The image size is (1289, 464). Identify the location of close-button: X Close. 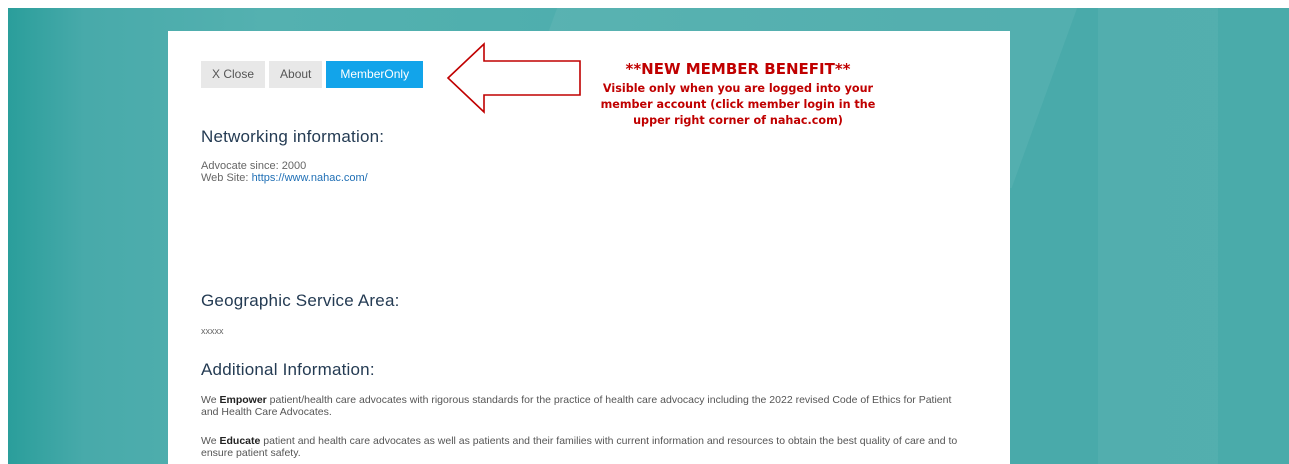
(233, 74).